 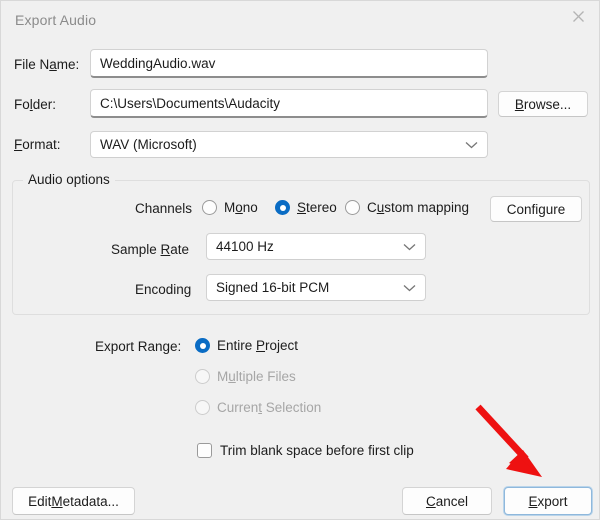 I want to click on radio-mono: Mono, so click(x=230, y=207).